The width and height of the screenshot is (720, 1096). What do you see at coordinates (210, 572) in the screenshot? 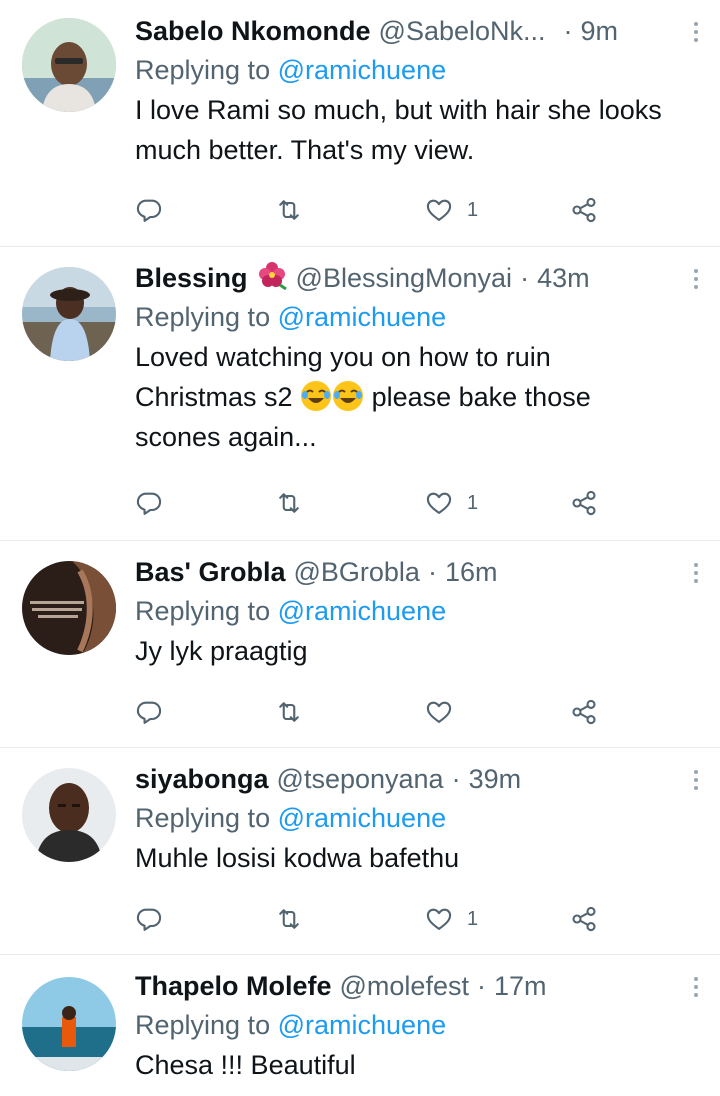
I see `display-name: Bas' Grobla` at bounding box center [210, 572].